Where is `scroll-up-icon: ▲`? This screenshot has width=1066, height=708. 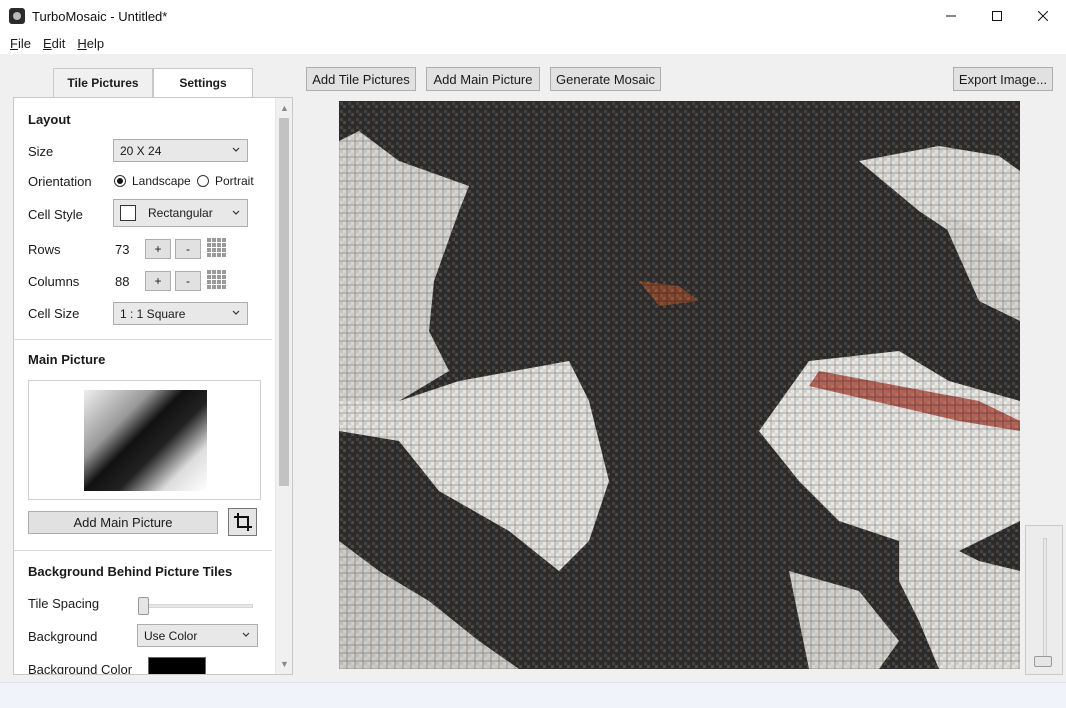
scroll-up-icon: ▲ is located at coordinates (284, 108).